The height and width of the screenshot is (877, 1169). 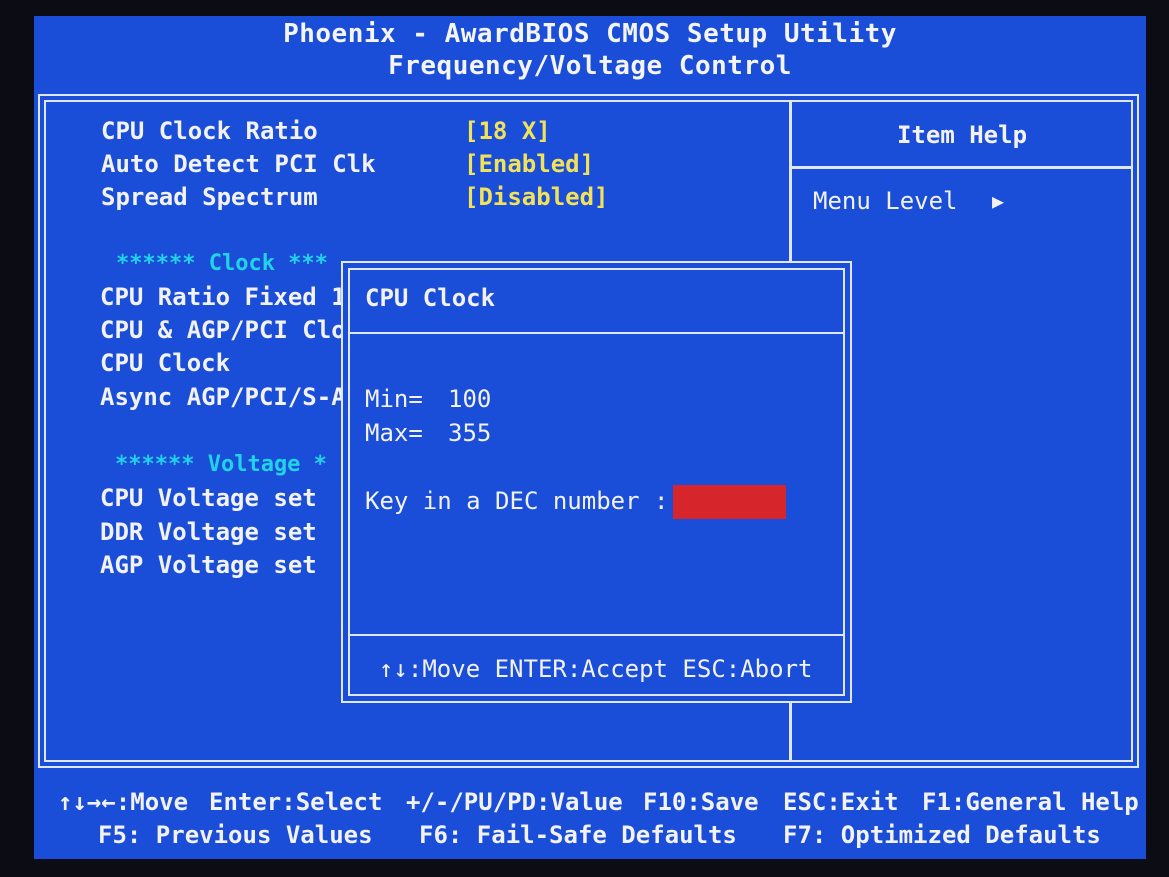 I want to click on page-title: Frequency/Voltage Control, so click(x=590, y=66).